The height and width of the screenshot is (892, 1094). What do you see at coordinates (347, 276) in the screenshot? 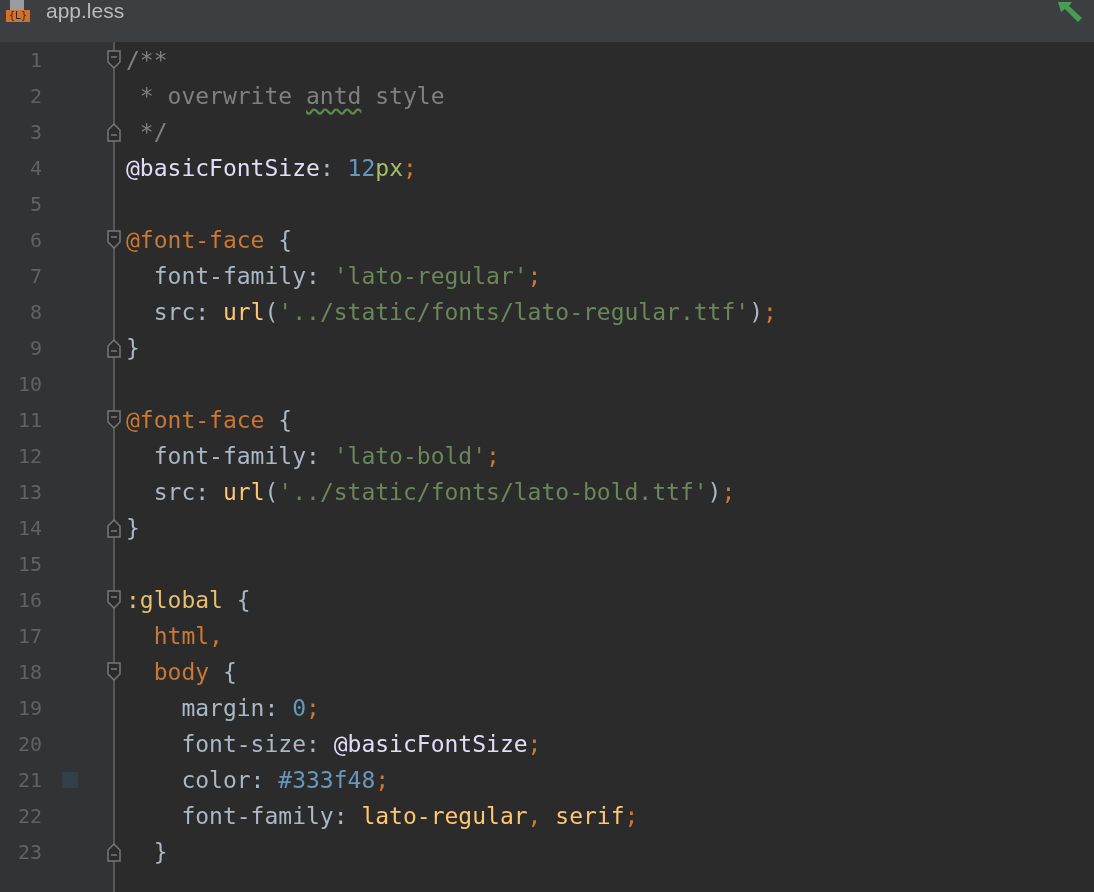
I see `code-line: font-family: 'lato-regular';` at bounding box center [347, 276].